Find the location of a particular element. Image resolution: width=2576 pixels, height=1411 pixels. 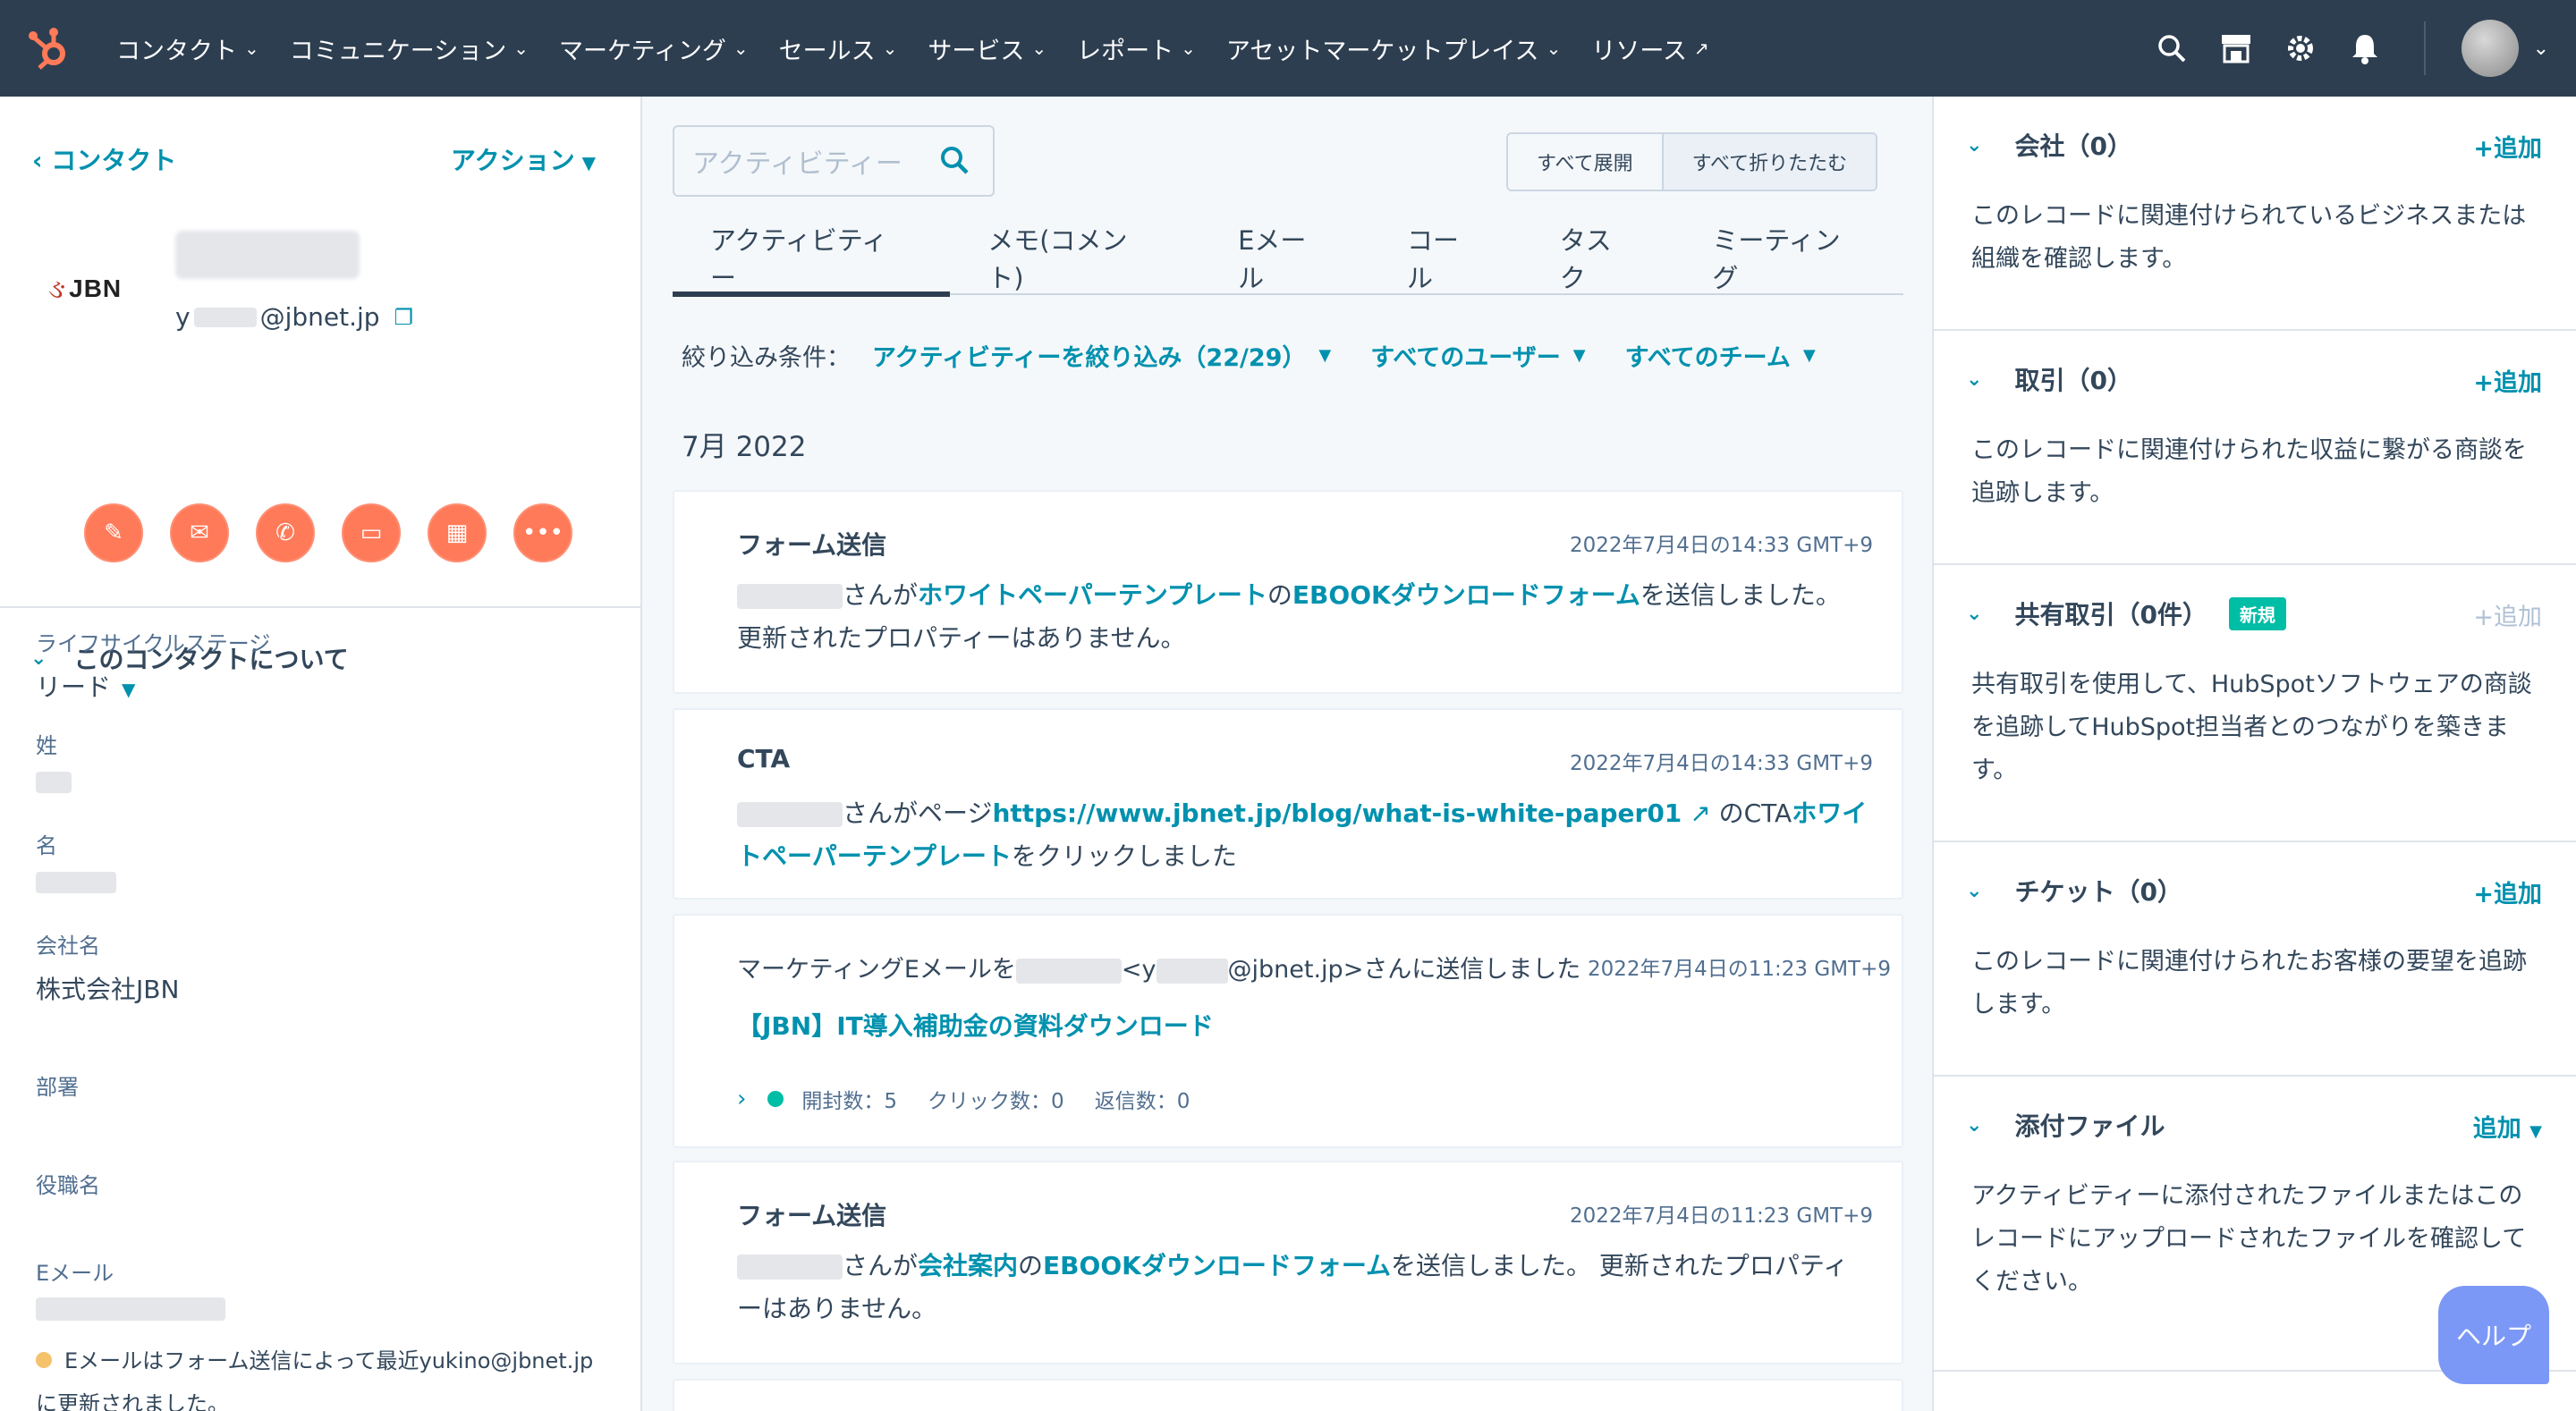

job-title-property: 役職名 is located at coordinates (68, 1185).